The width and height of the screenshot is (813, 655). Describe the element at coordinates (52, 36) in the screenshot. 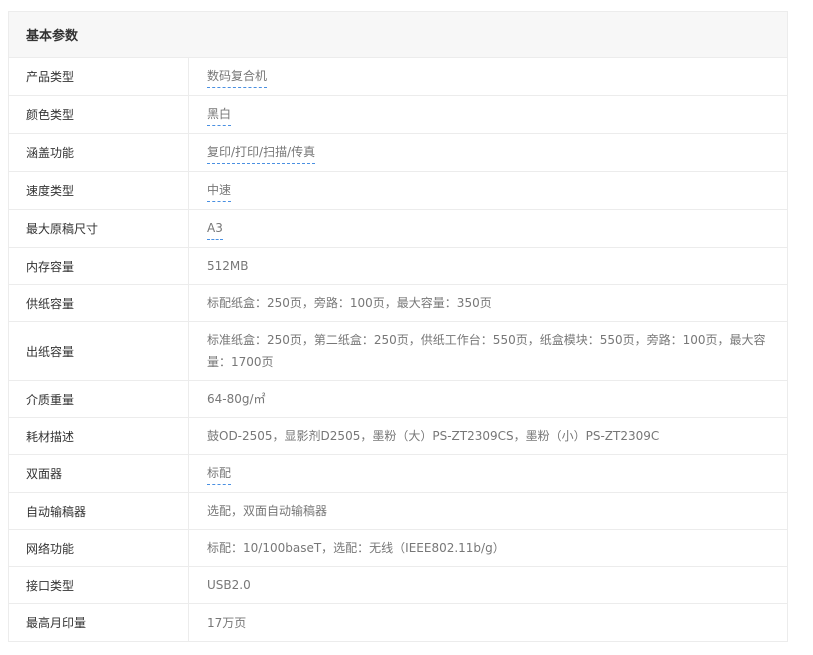

I see `section-title: 基本参数` at that location.